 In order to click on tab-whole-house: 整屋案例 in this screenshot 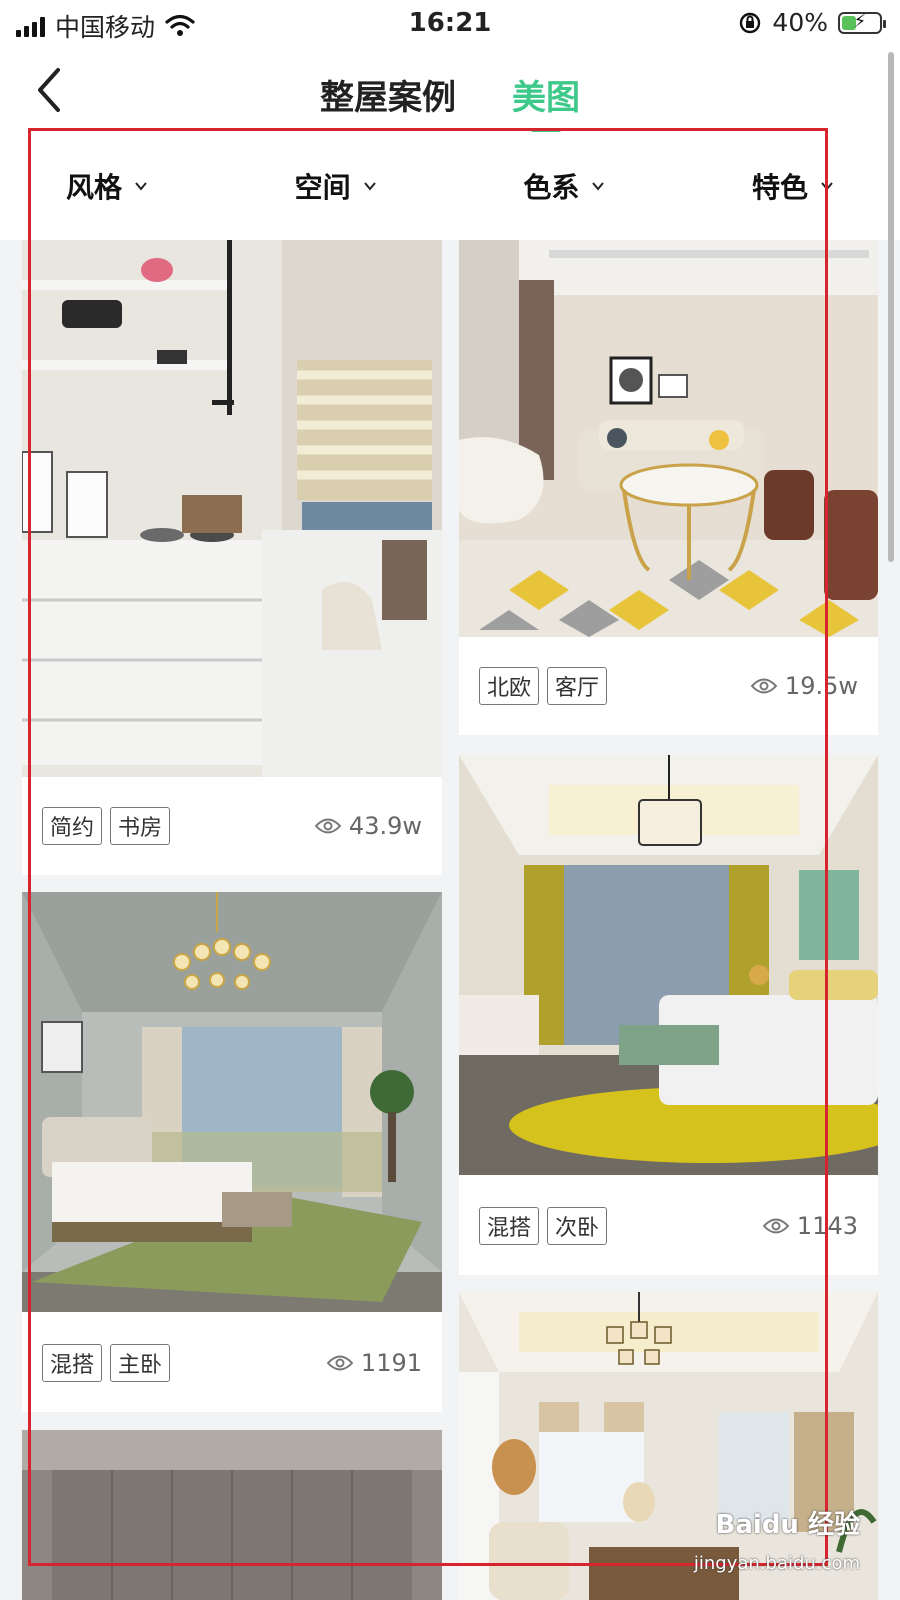, I will do `click(388, 94)`.